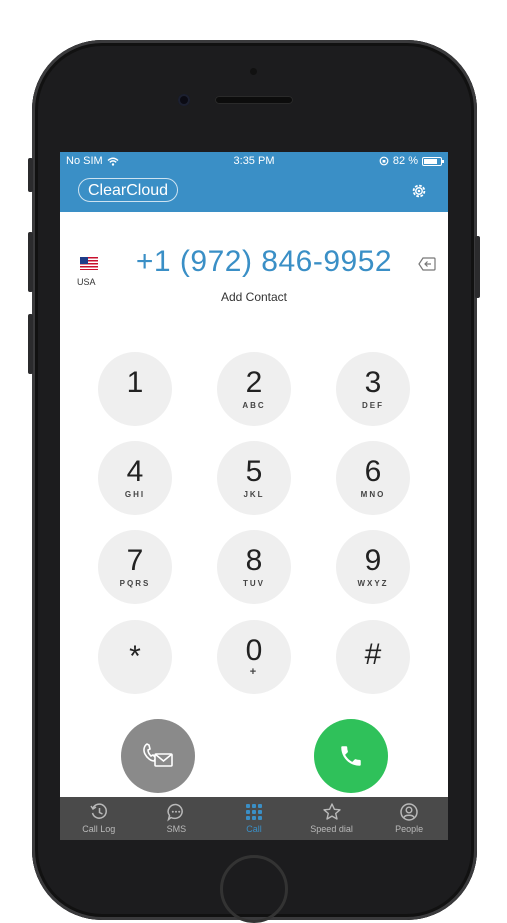 The height and width of the screenshot is (923, 507). I want to click on key-digit: 3, so click(373, 382).